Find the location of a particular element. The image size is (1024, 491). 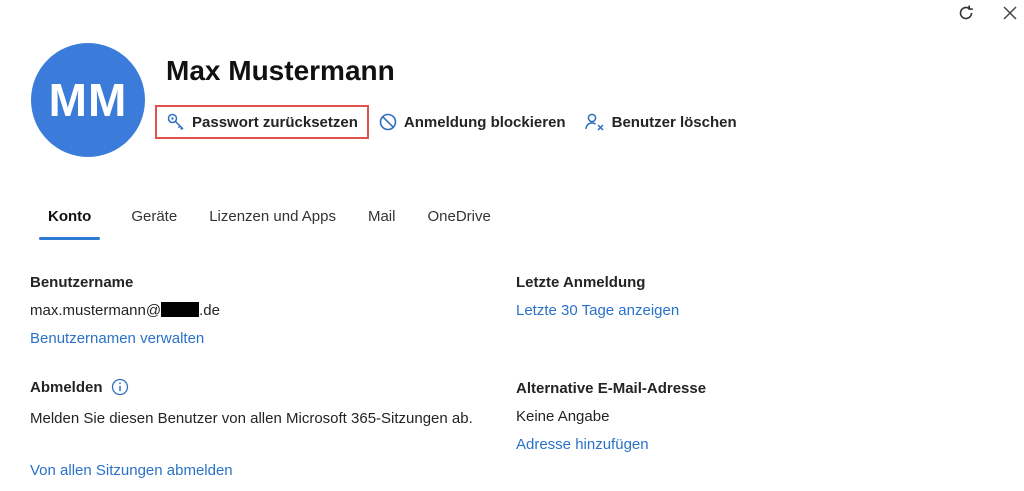

delete-user-icon is located at coordinates (595, 122).